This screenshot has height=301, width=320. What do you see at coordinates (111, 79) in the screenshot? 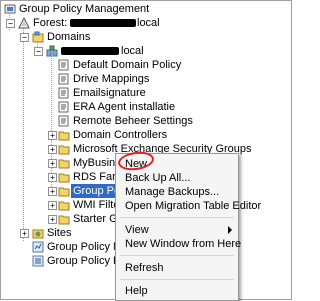
I see `tree-item-label: Drive Mappings` at bounding box center [111, 79].